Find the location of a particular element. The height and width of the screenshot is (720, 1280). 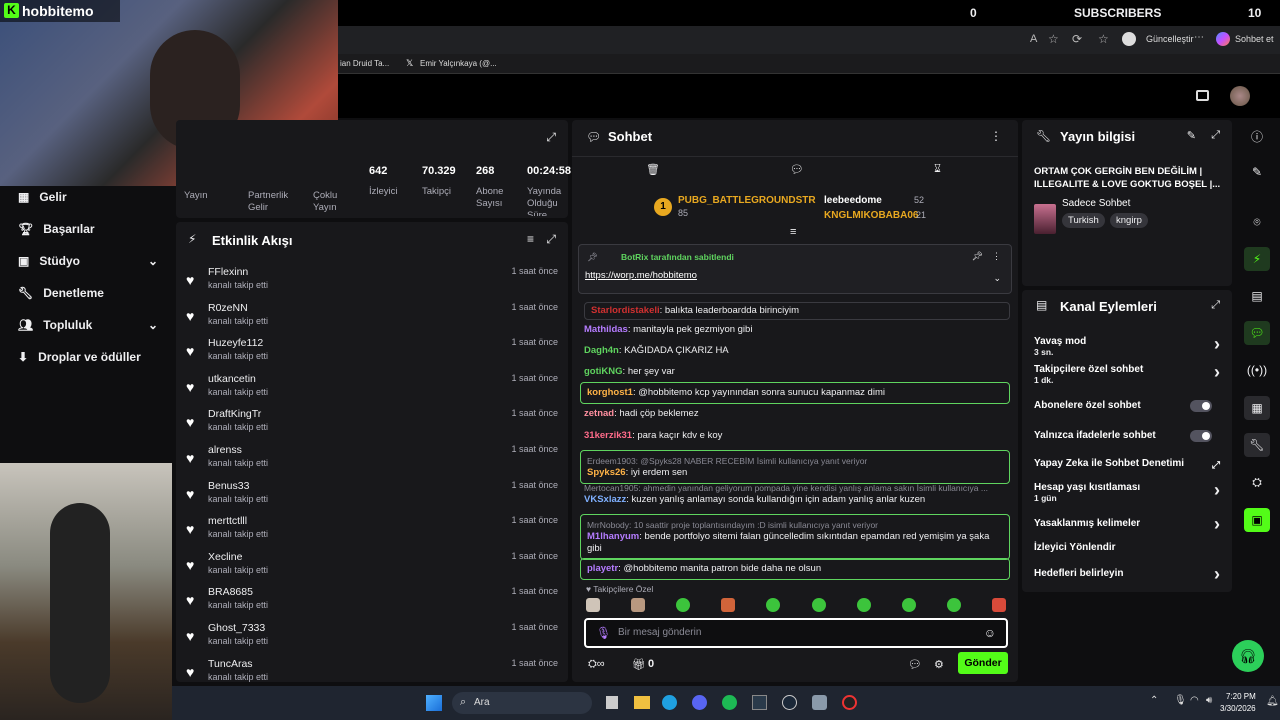

notification-icon: 🔔︎ is located at coordinates (1272, 701).